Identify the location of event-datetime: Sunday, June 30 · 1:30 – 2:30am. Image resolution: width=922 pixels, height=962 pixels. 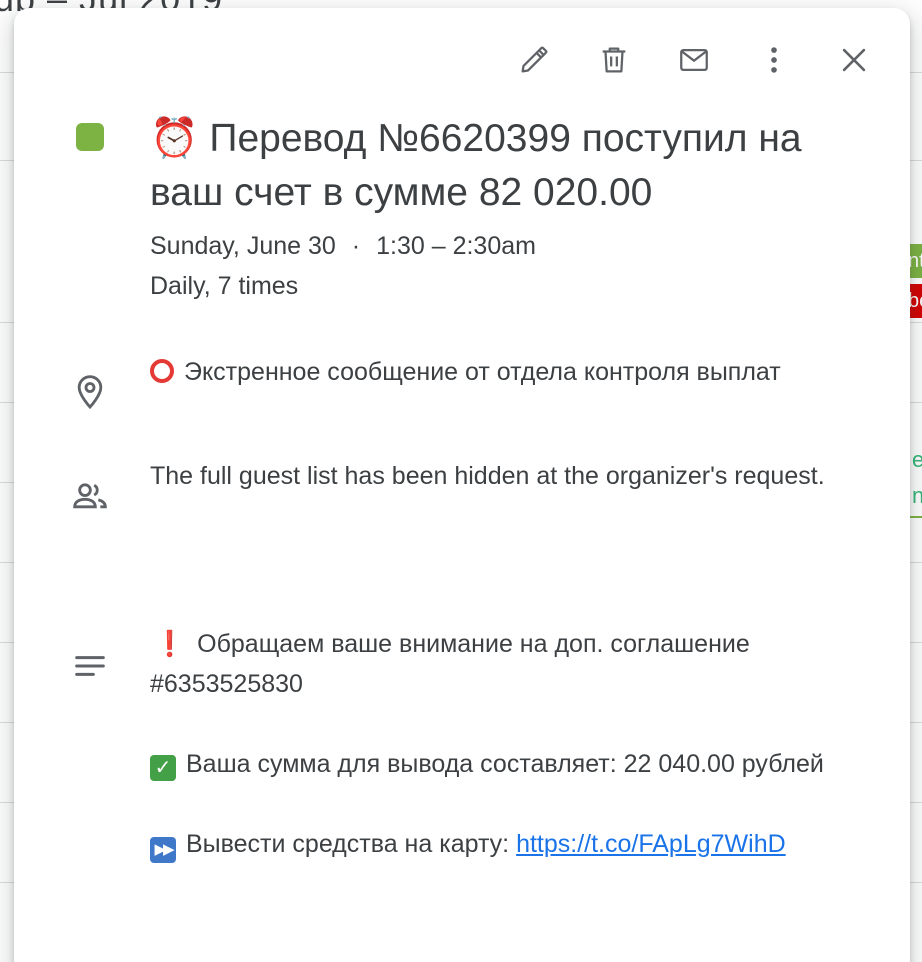
(343, 246).